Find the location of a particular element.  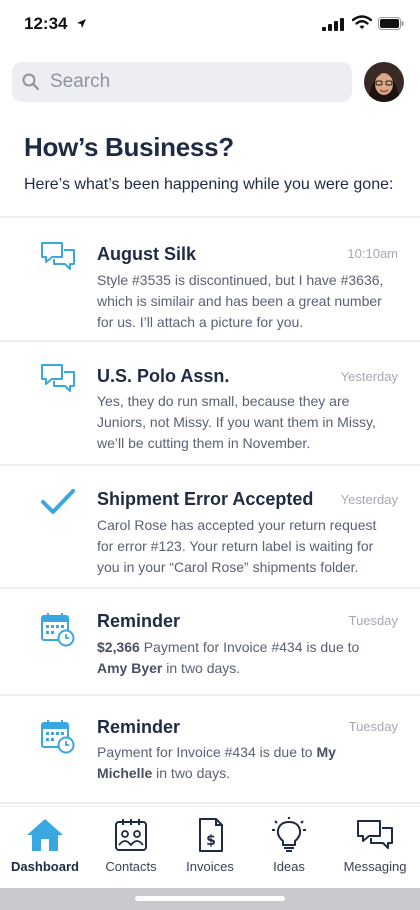

status-bar: 12:34 is located at coordinates (210, 25).